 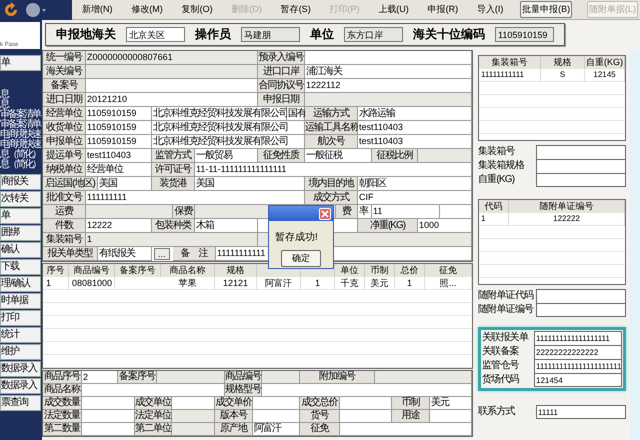 I want to click on input-field: 2, so click(x=100, y=377).